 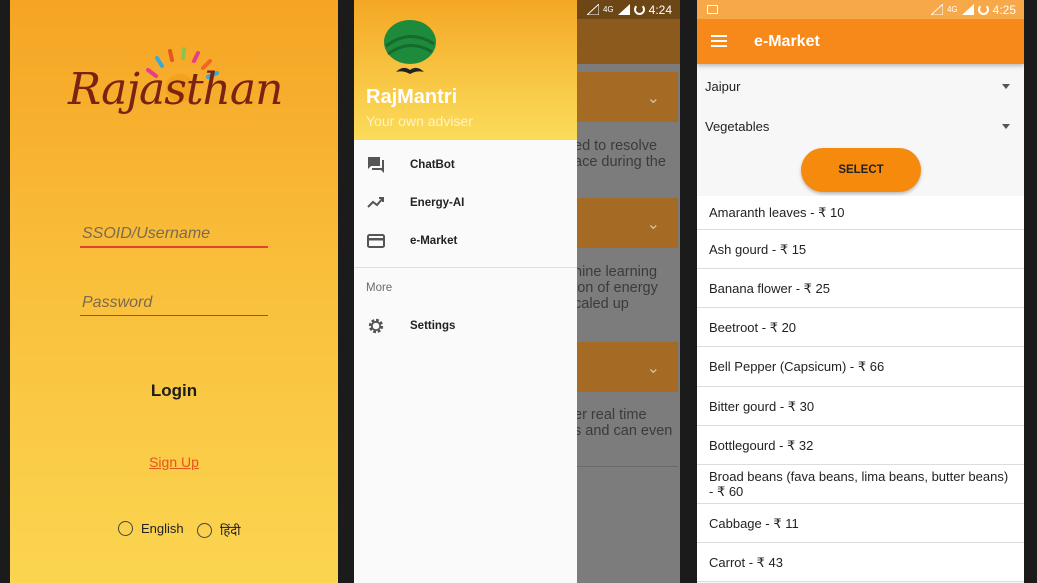 I want to click on turban-logo-icon, so click(x=410, y=47).